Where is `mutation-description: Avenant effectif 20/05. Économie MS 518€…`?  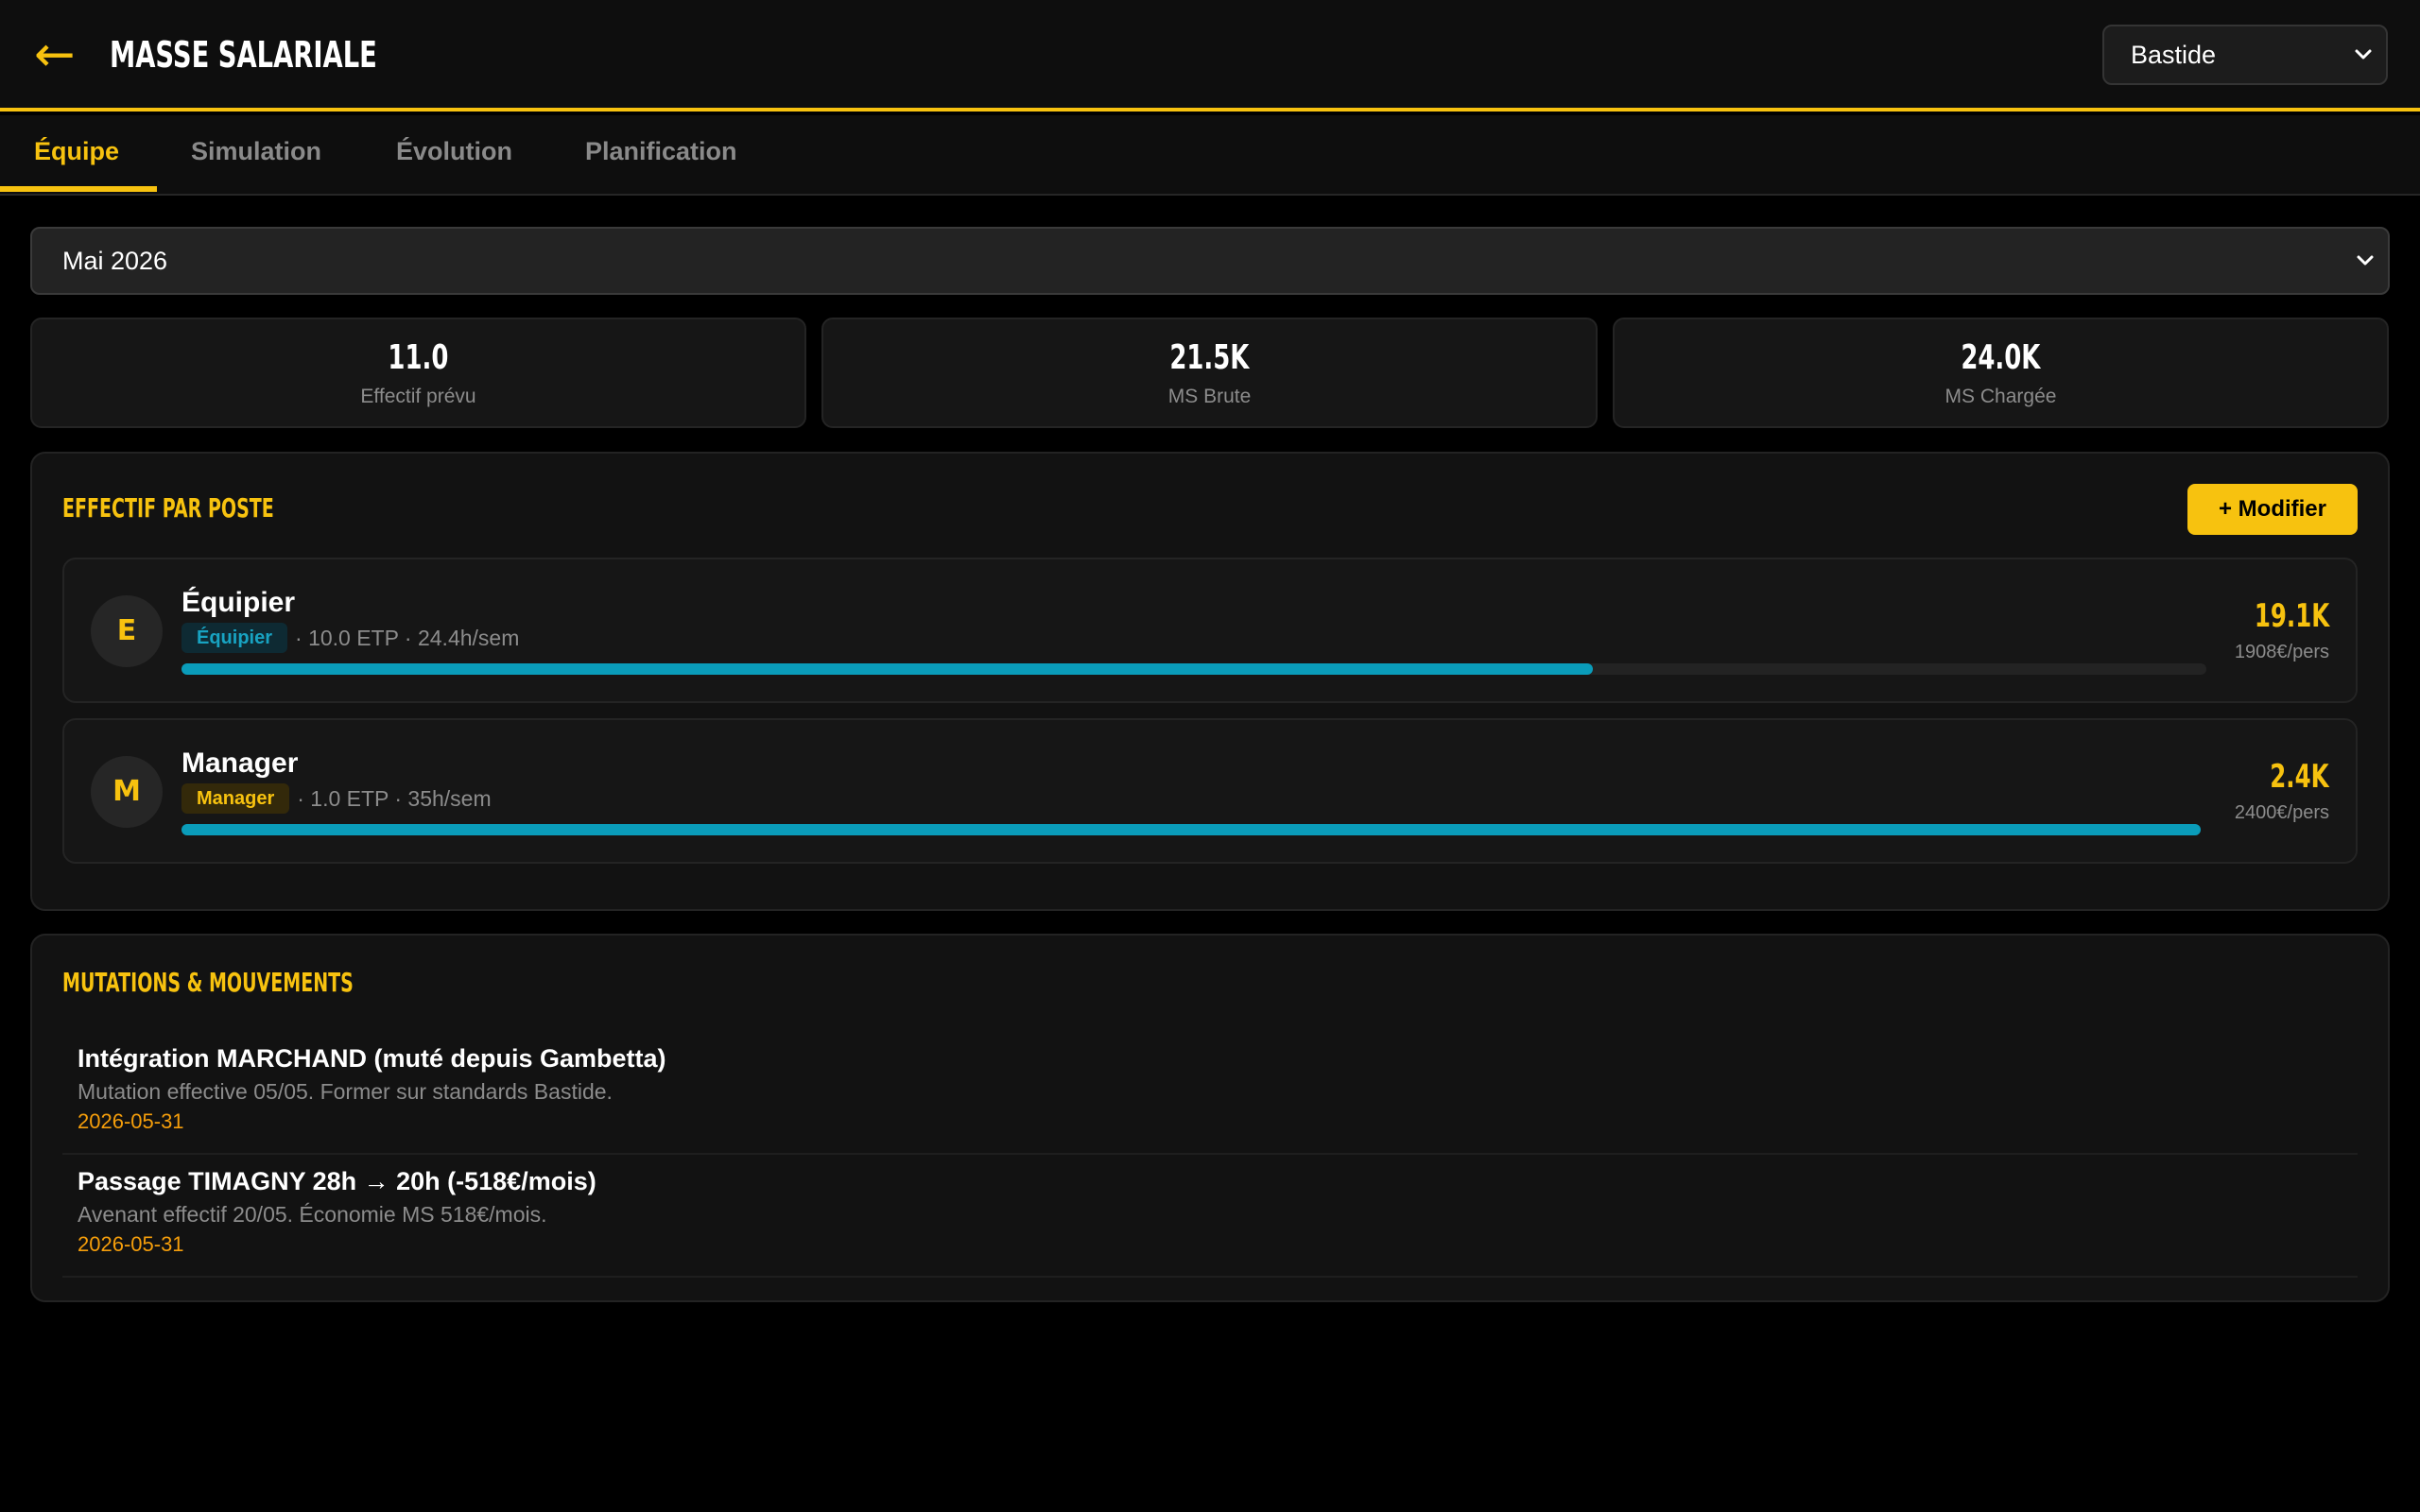
mutation-description: Avenant effectif 20/05. Économie MS 518€… is located at coordinates (312, 1214).